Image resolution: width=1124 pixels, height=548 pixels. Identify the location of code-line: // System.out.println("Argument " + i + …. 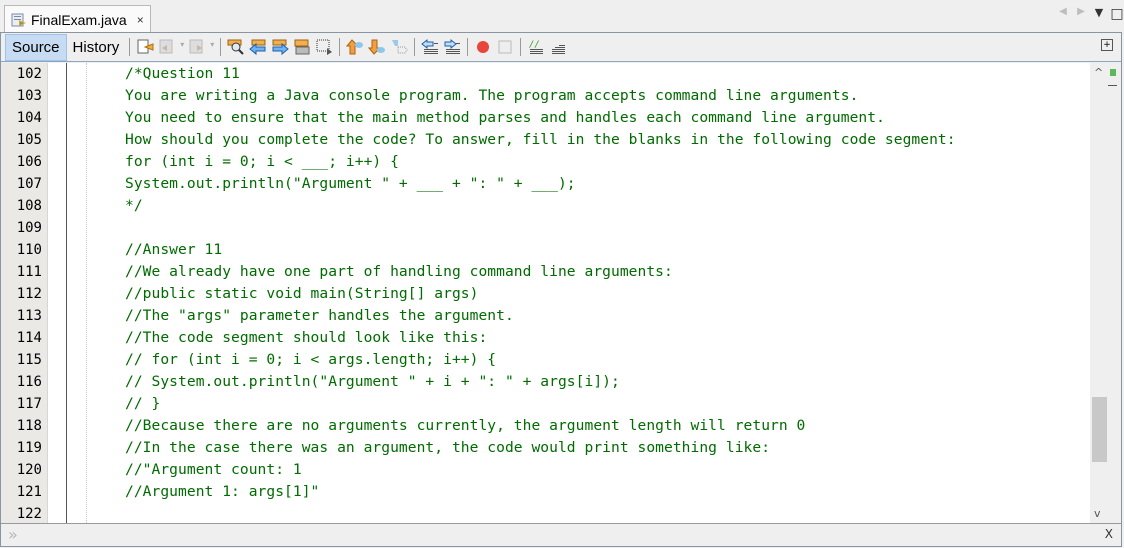
(372, 382).